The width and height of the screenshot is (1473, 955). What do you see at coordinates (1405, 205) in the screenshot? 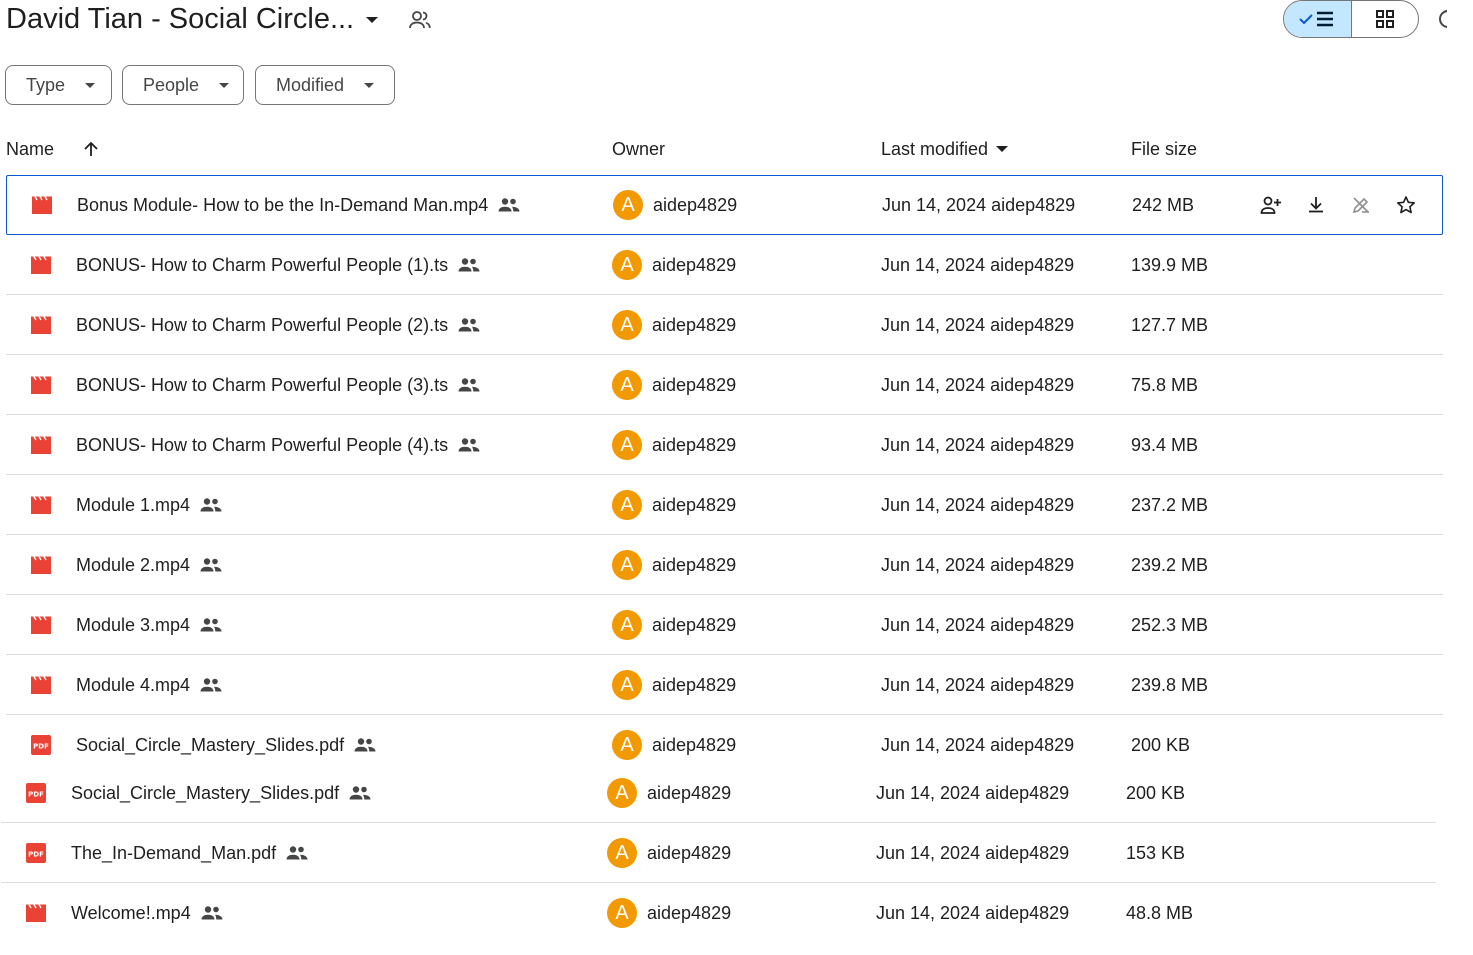
I see `star-icon` at bounding box center [1405, 205].